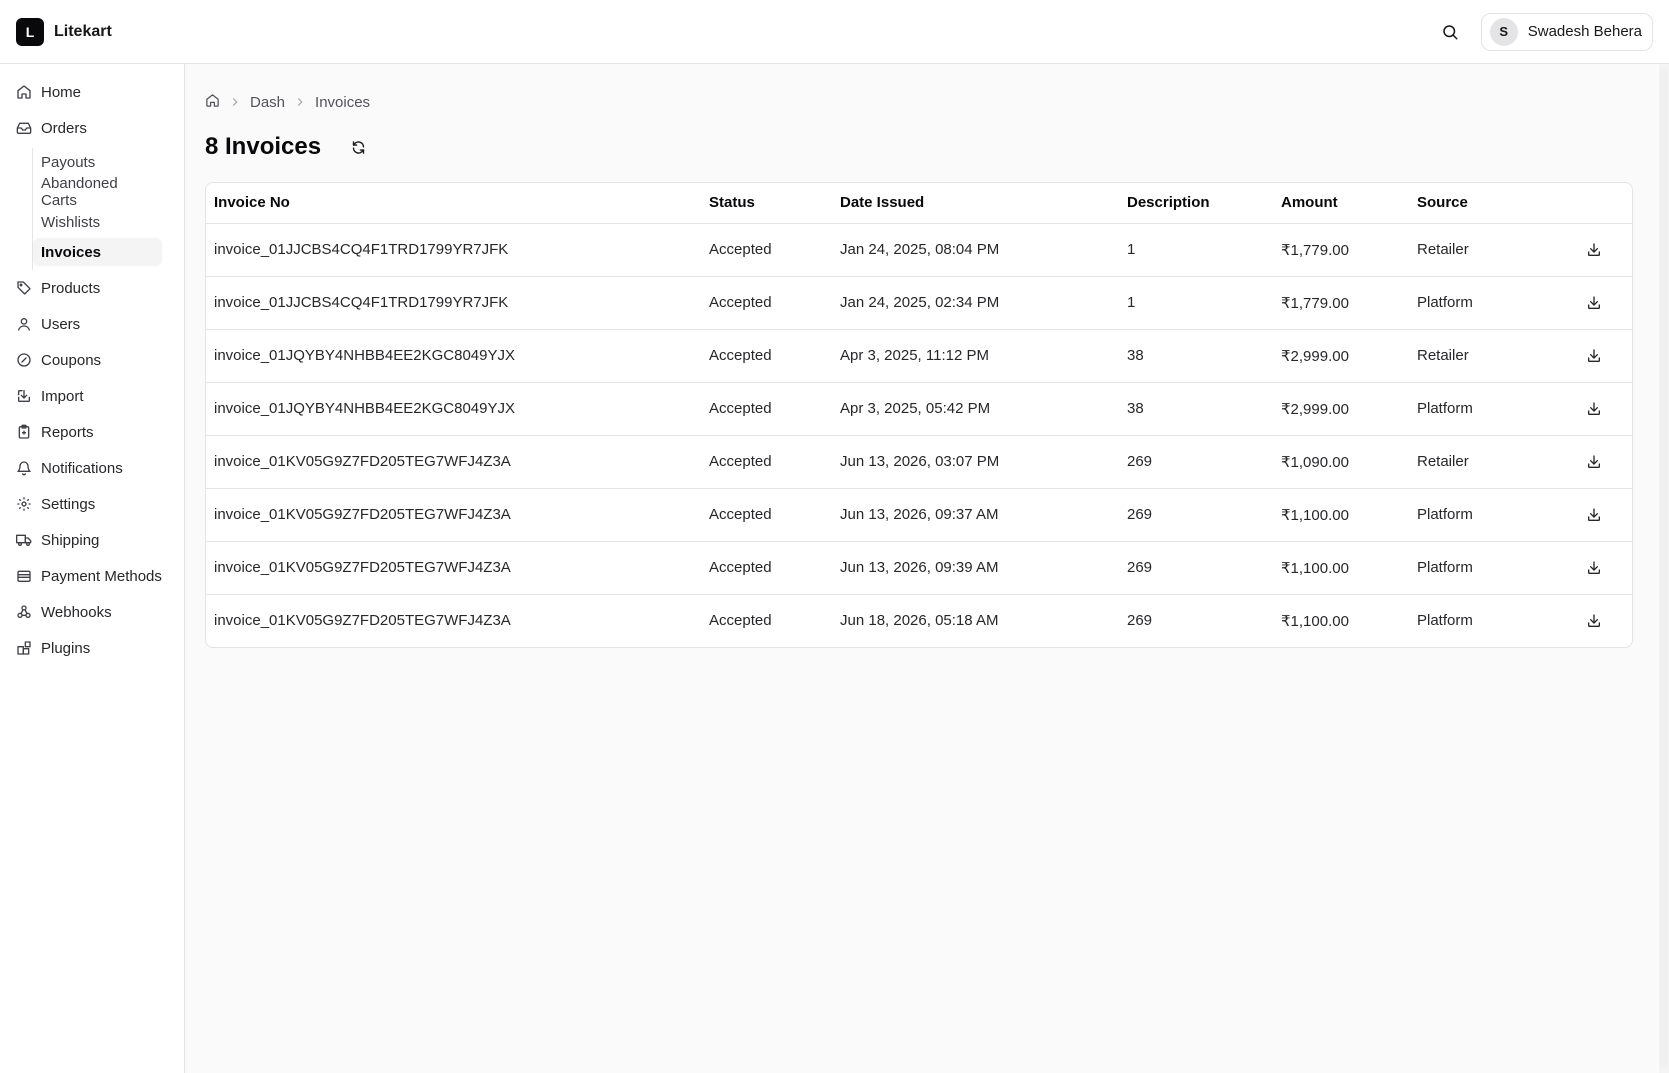 This screenshot has height=1073, width=1669. I want to click on sidebar-subitem-wishlists: Wishlists, so click(97, 222).